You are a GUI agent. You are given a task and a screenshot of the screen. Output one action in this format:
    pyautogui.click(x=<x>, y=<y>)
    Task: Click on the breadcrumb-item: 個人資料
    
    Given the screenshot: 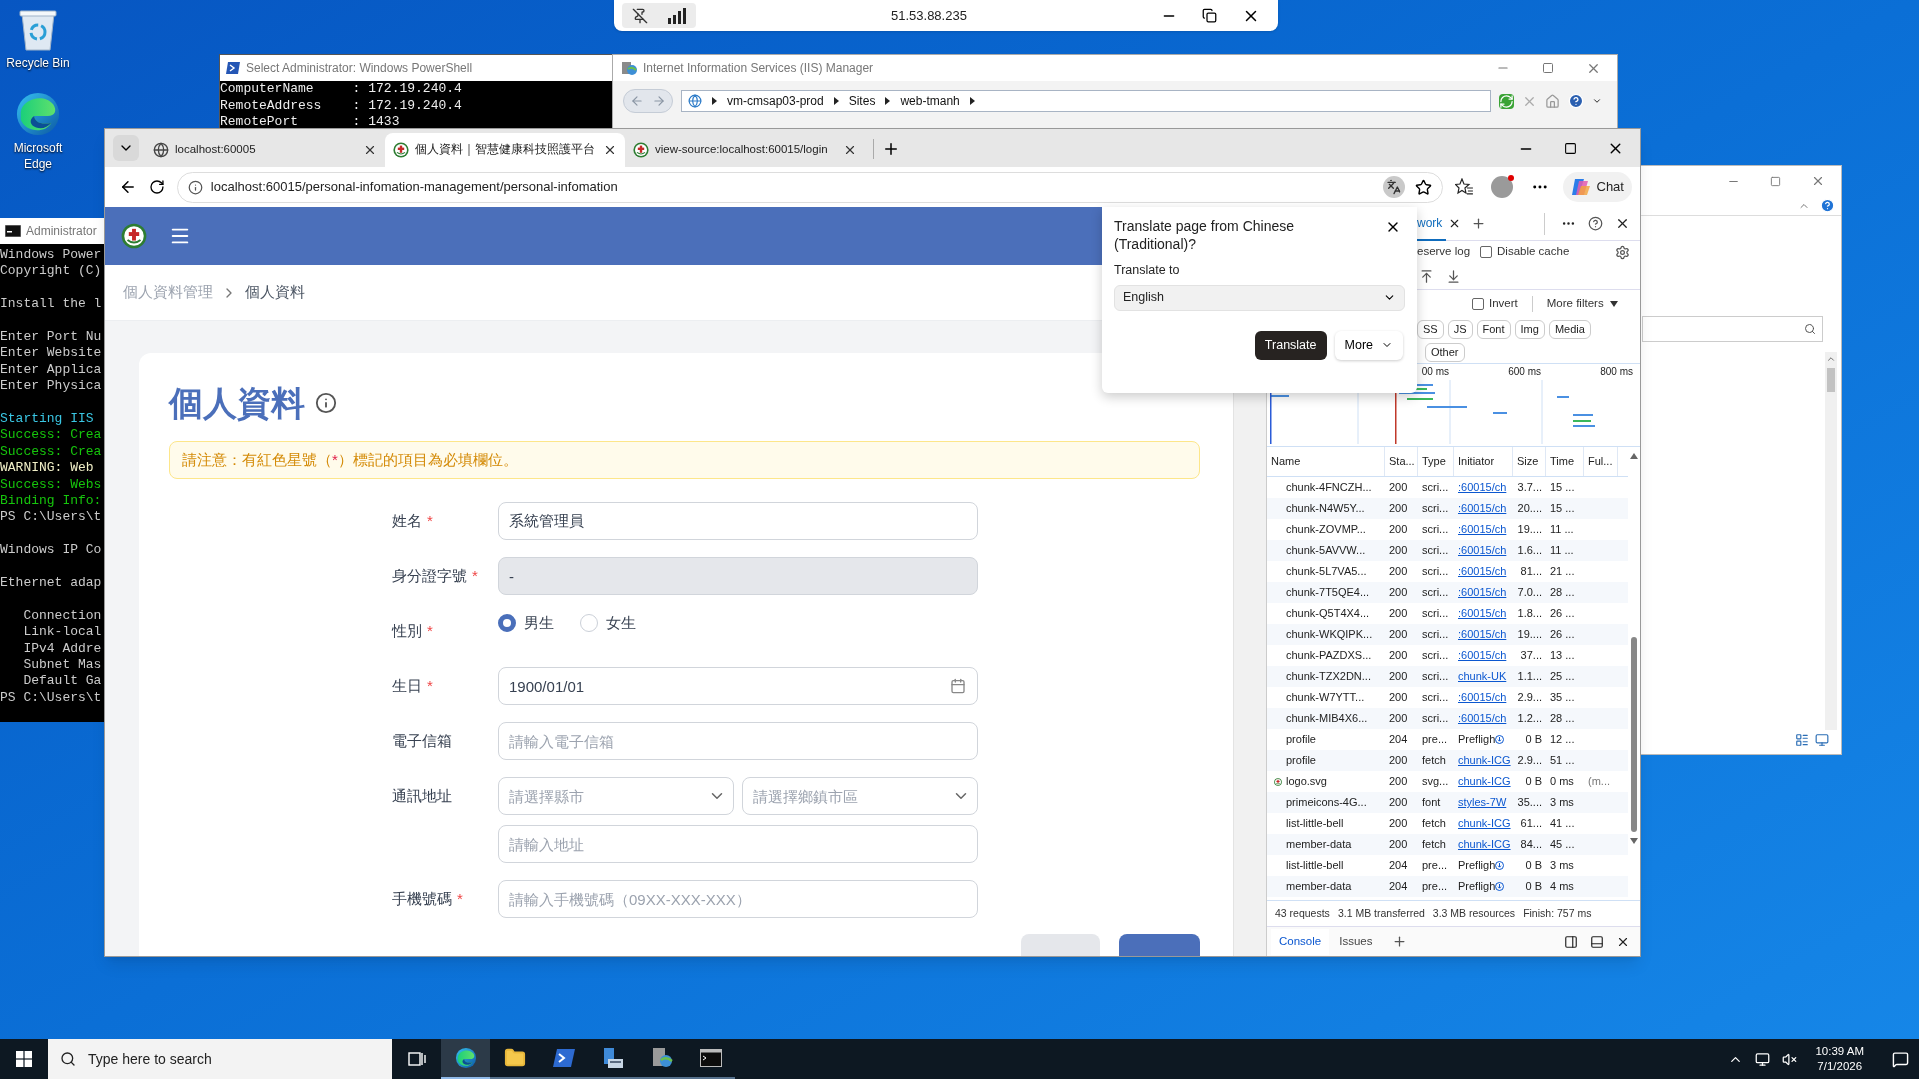 What is the action you would take?
    pyautogui.click(x=275, y=292)
    